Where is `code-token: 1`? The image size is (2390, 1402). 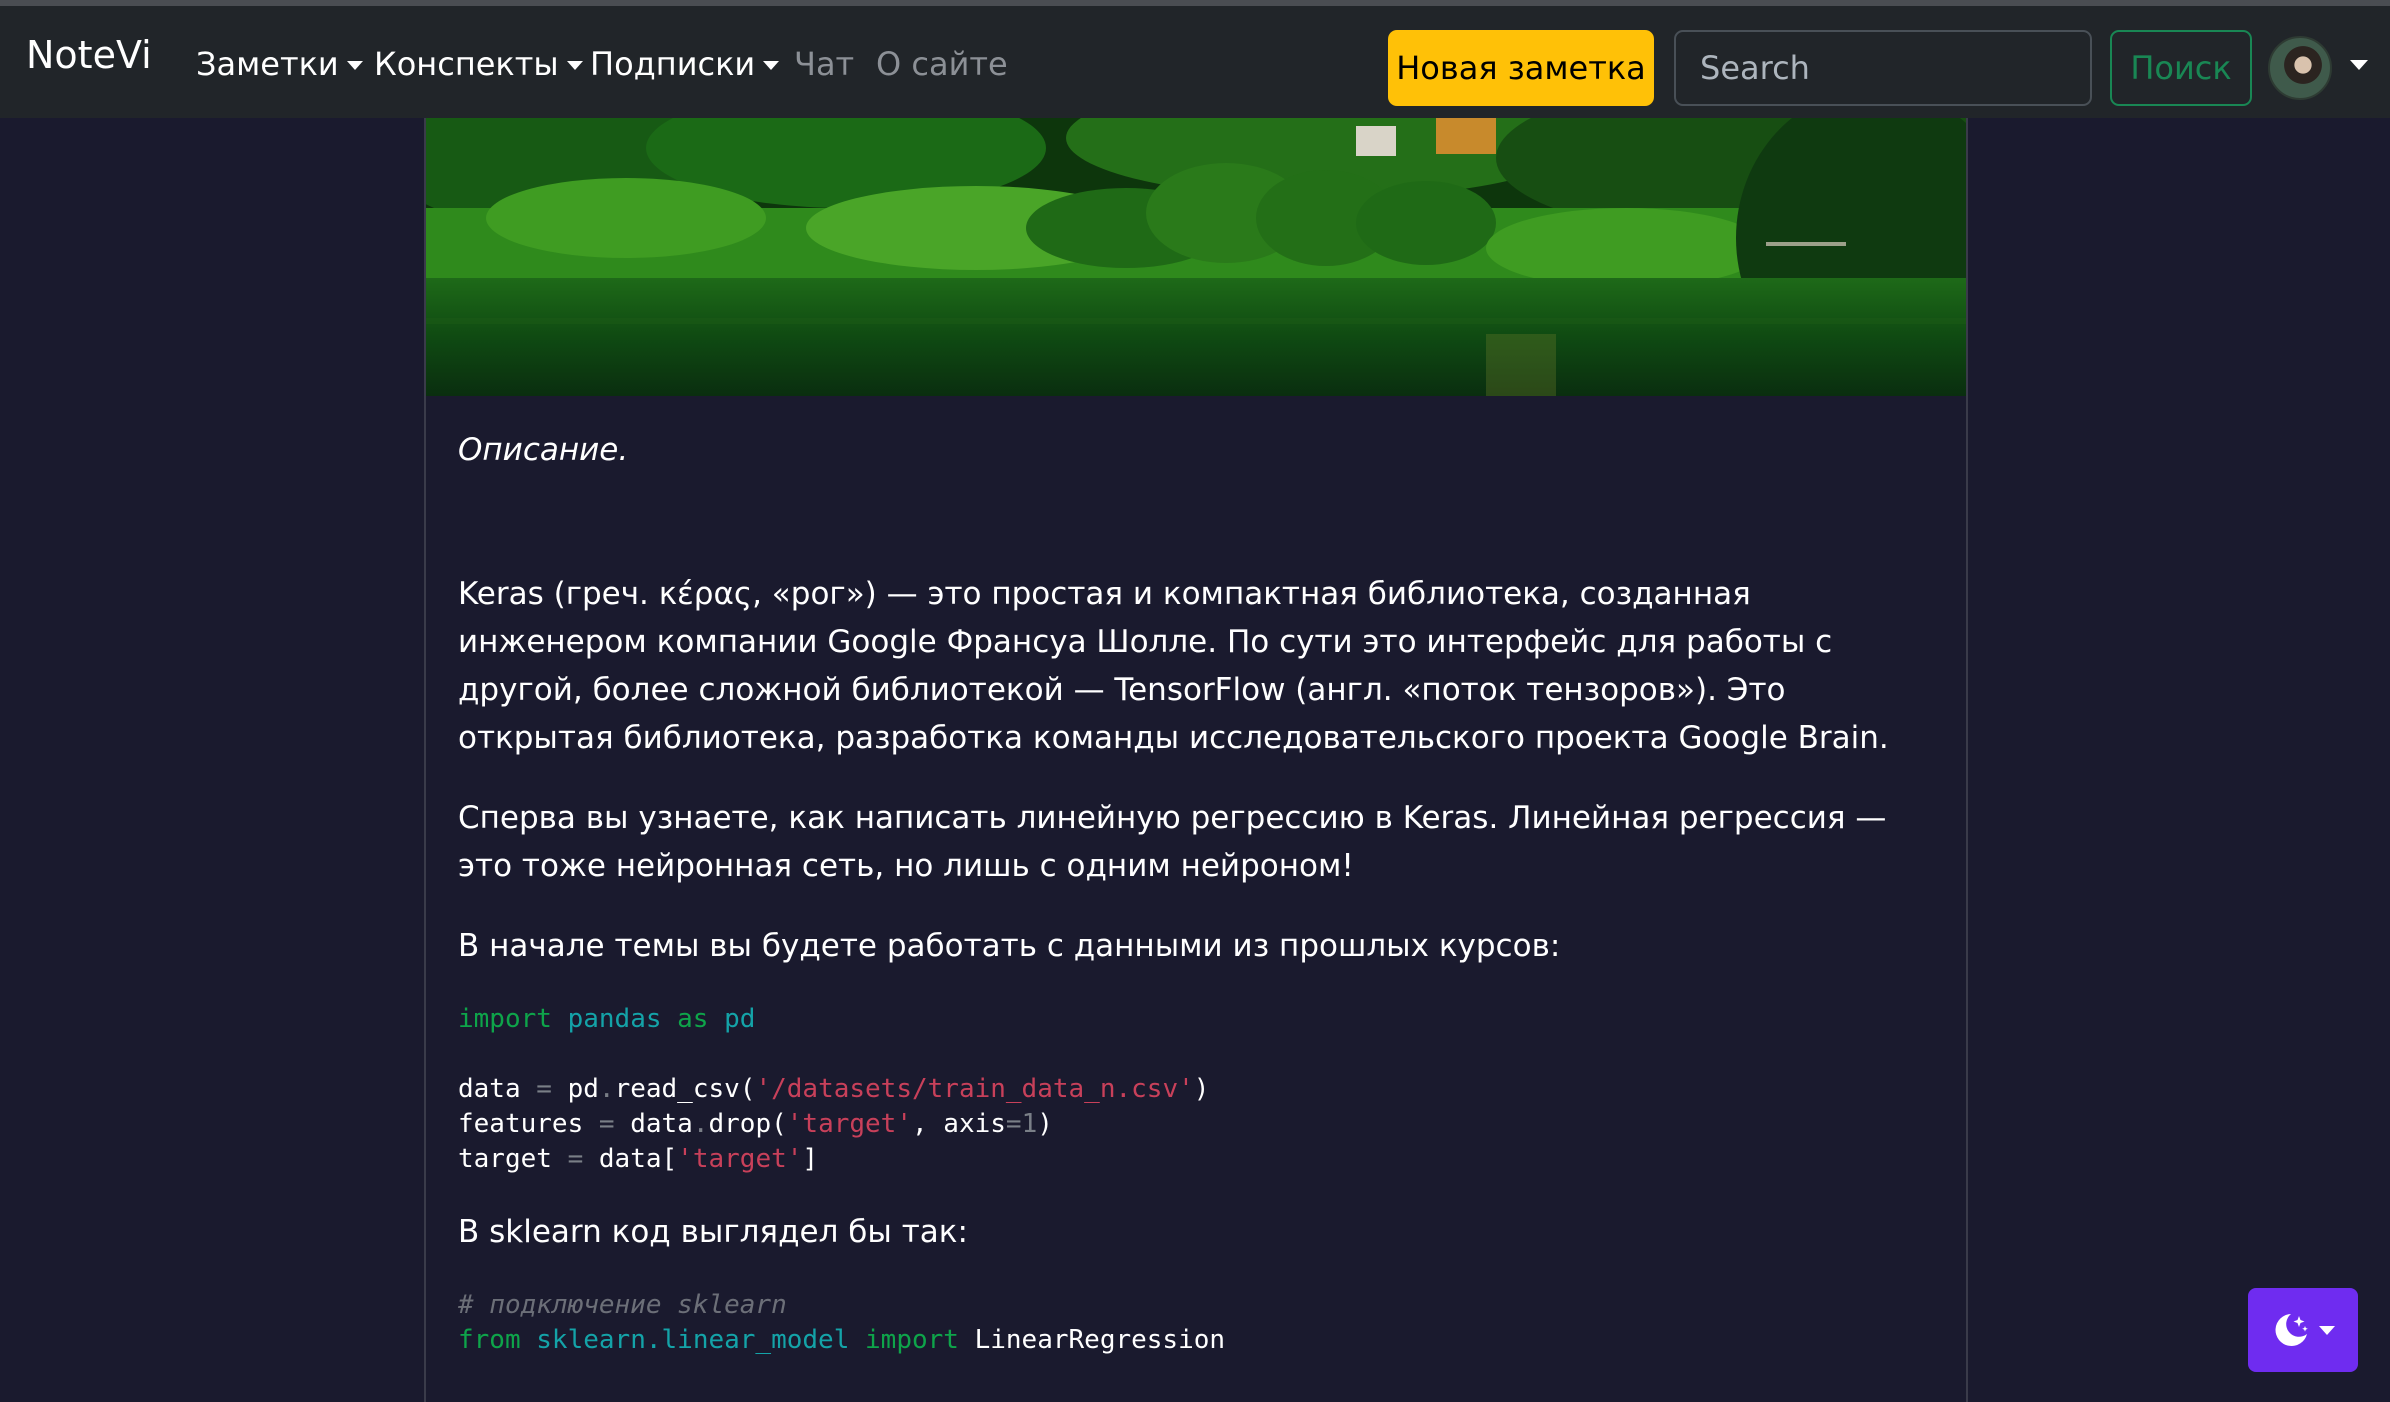
code-token: 1 is located at coordinates (1029, 1124).